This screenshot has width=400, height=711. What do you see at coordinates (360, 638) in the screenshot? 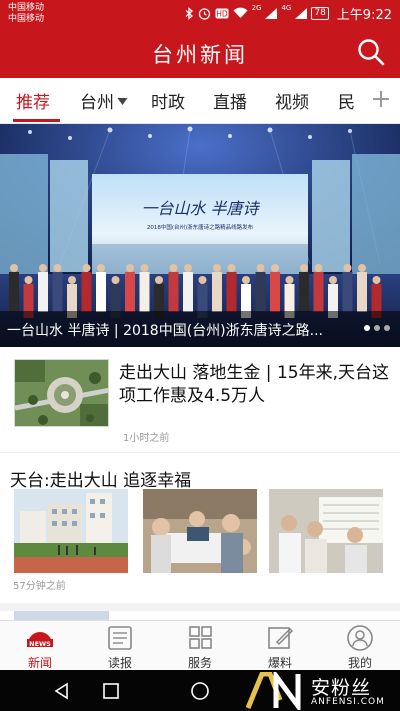
I see `user-icon` at bounding box center [360, 638].